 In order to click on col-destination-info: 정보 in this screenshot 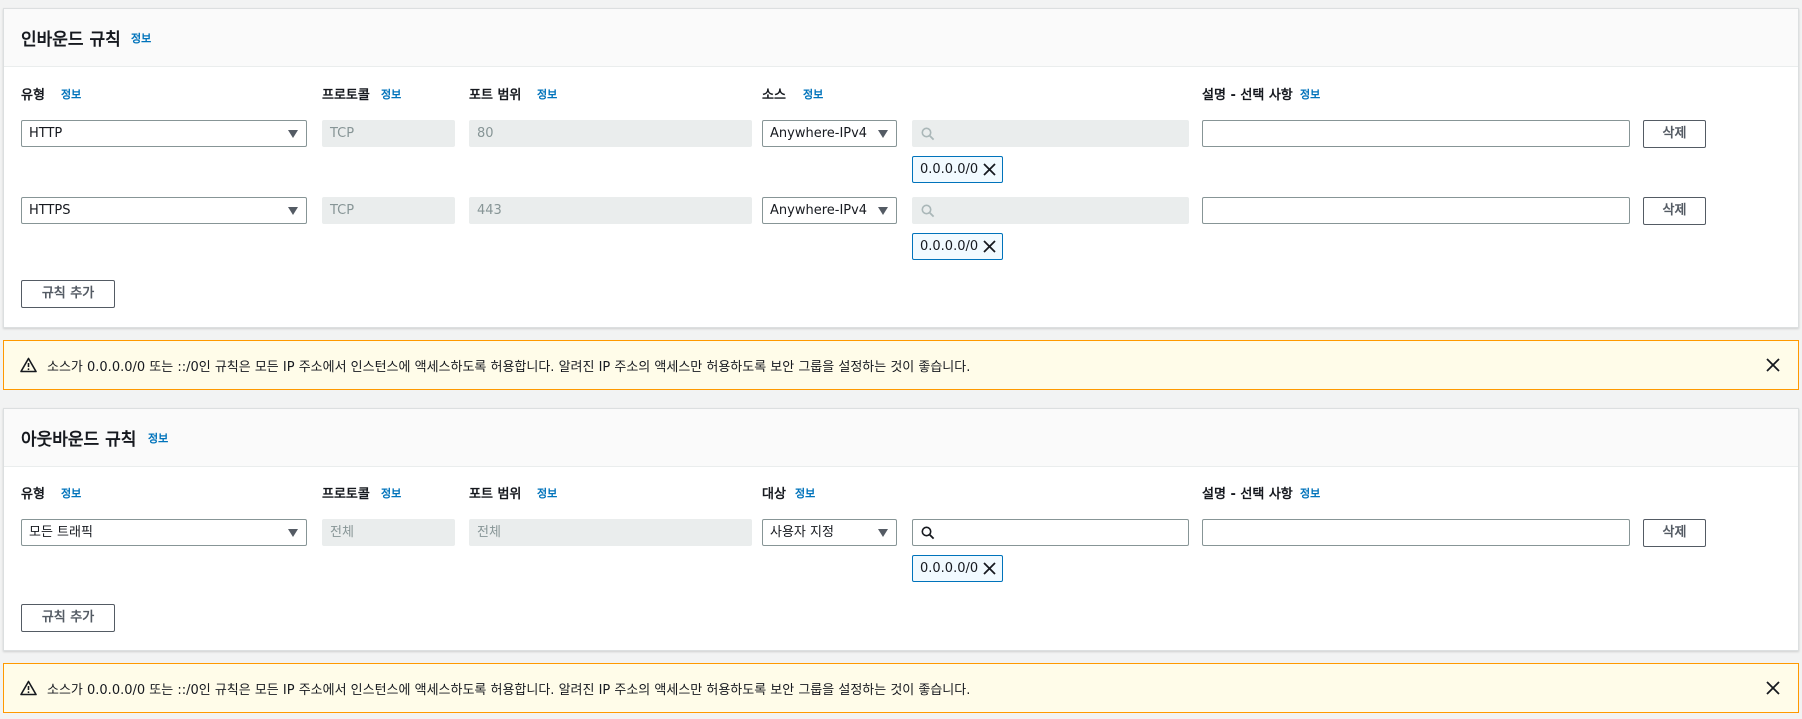, I will do `click(805, 493)`.